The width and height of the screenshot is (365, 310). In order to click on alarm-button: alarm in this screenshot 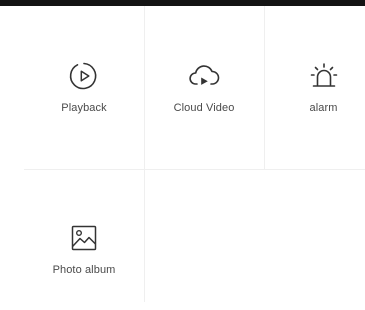, I will do `click(314, 87)`.